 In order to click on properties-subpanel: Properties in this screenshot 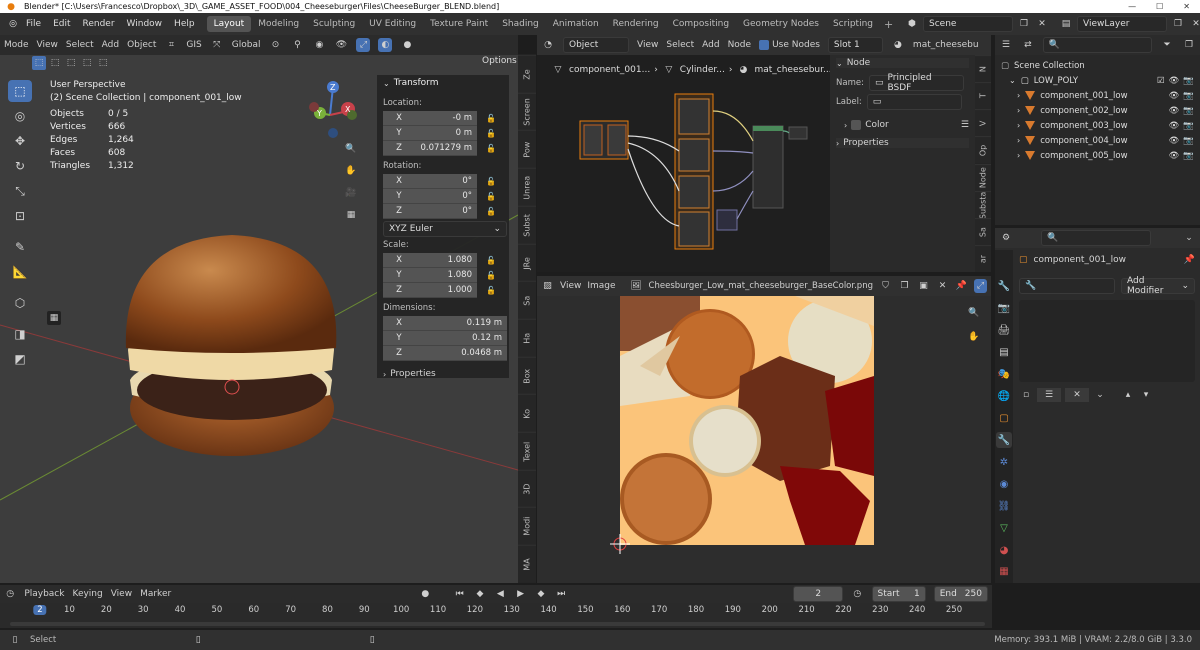, I will do `click(412, 374)`.